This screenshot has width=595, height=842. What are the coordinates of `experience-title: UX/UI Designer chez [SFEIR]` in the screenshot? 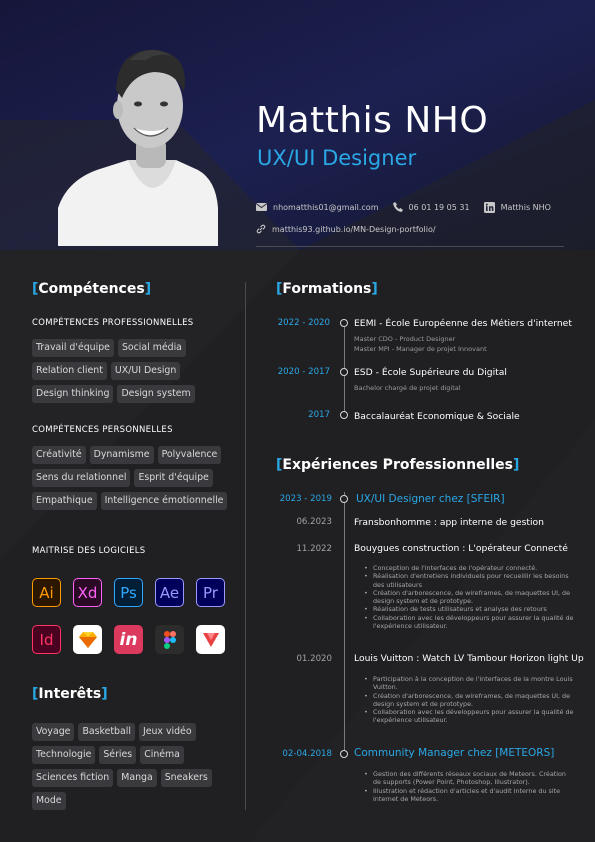 It's located at (430, 499).